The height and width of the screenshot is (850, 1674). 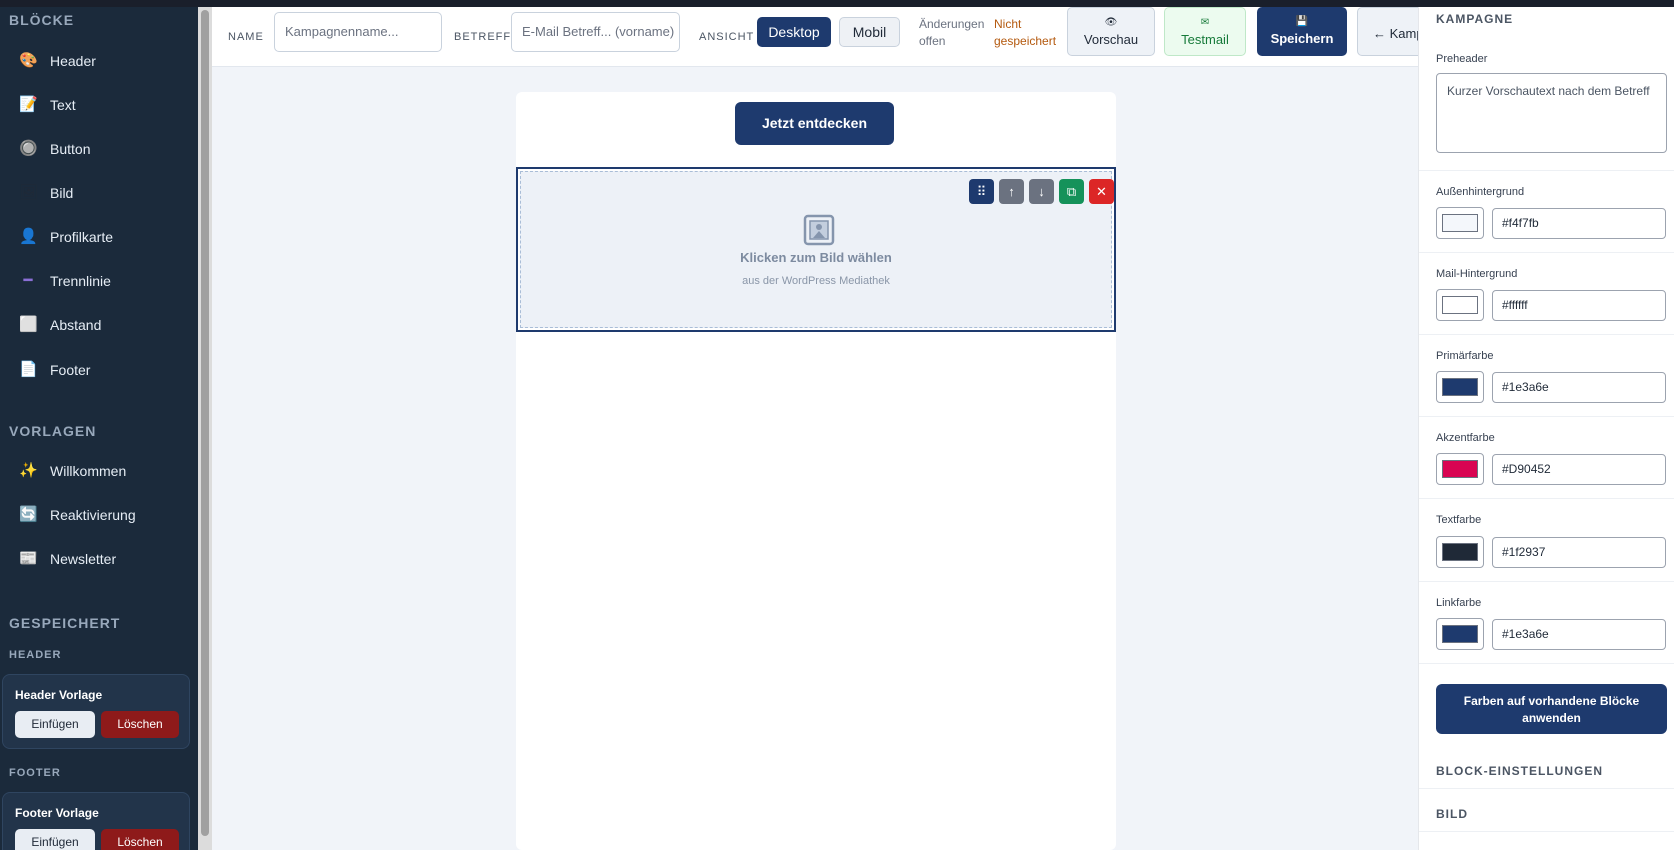 I want to click on color-swatch-link, so click(x=1460, y=634).